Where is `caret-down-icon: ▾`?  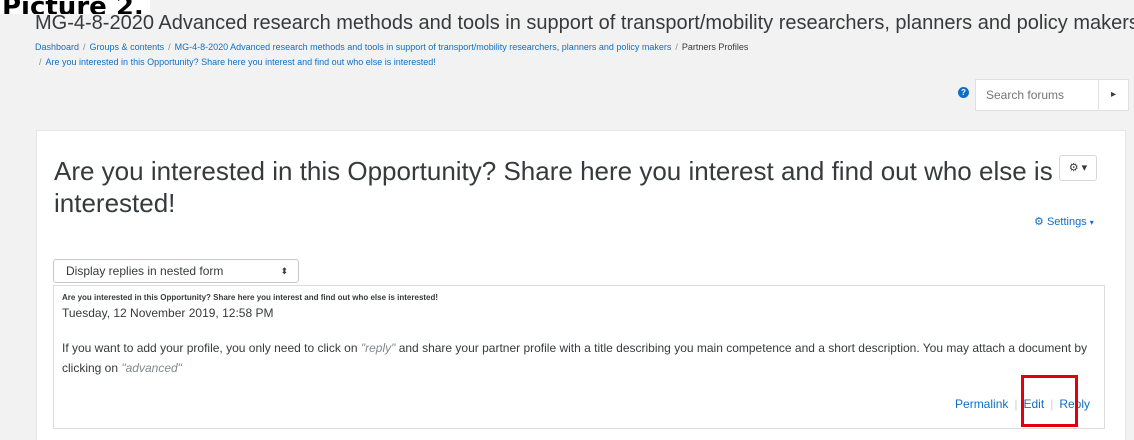
caret-down-icon: ▾ is located at coordinates (1091, 222).